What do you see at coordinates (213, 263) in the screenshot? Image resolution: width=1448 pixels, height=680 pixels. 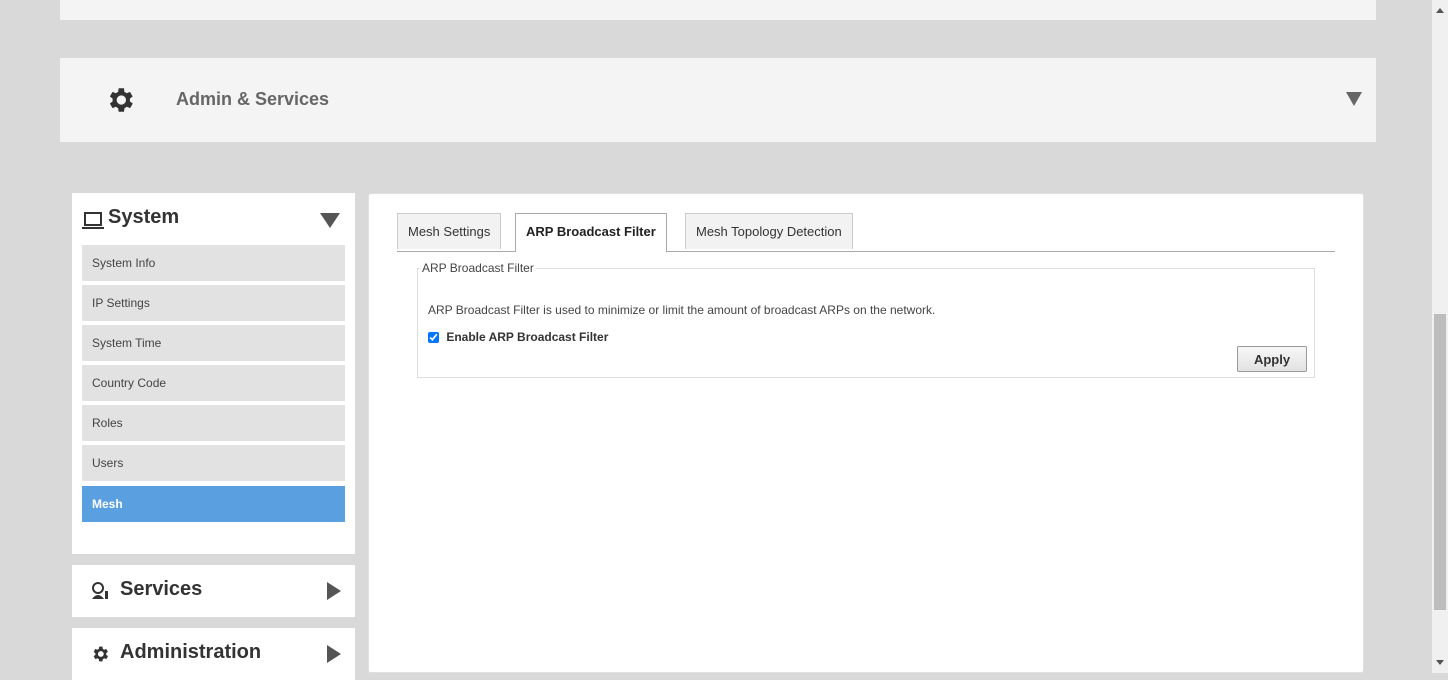 I see `sidebar-item-system-info: System Info` at bounding box center [213, 263].